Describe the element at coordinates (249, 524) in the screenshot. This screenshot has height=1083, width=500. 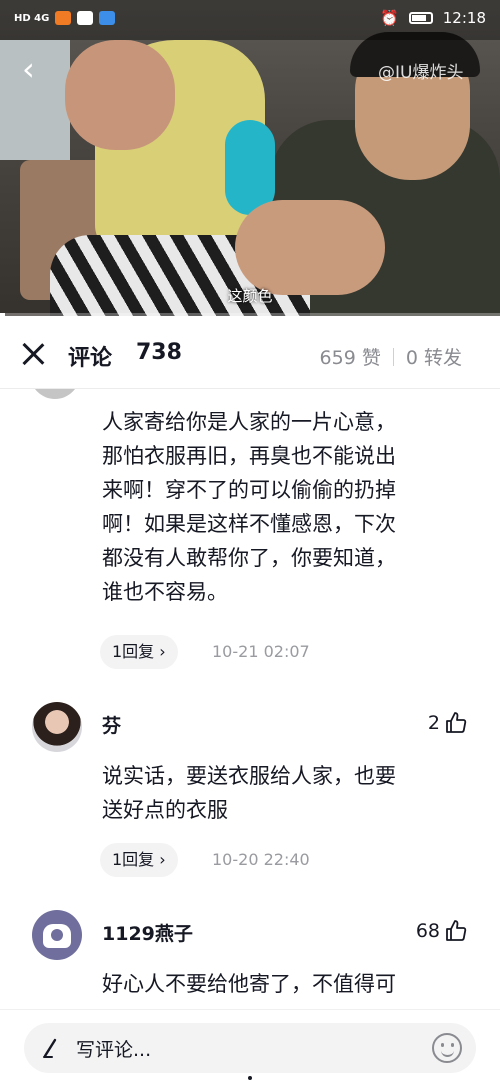
I see `comment-line: 啊！如果是这样不懂感恩，下次` at that location.